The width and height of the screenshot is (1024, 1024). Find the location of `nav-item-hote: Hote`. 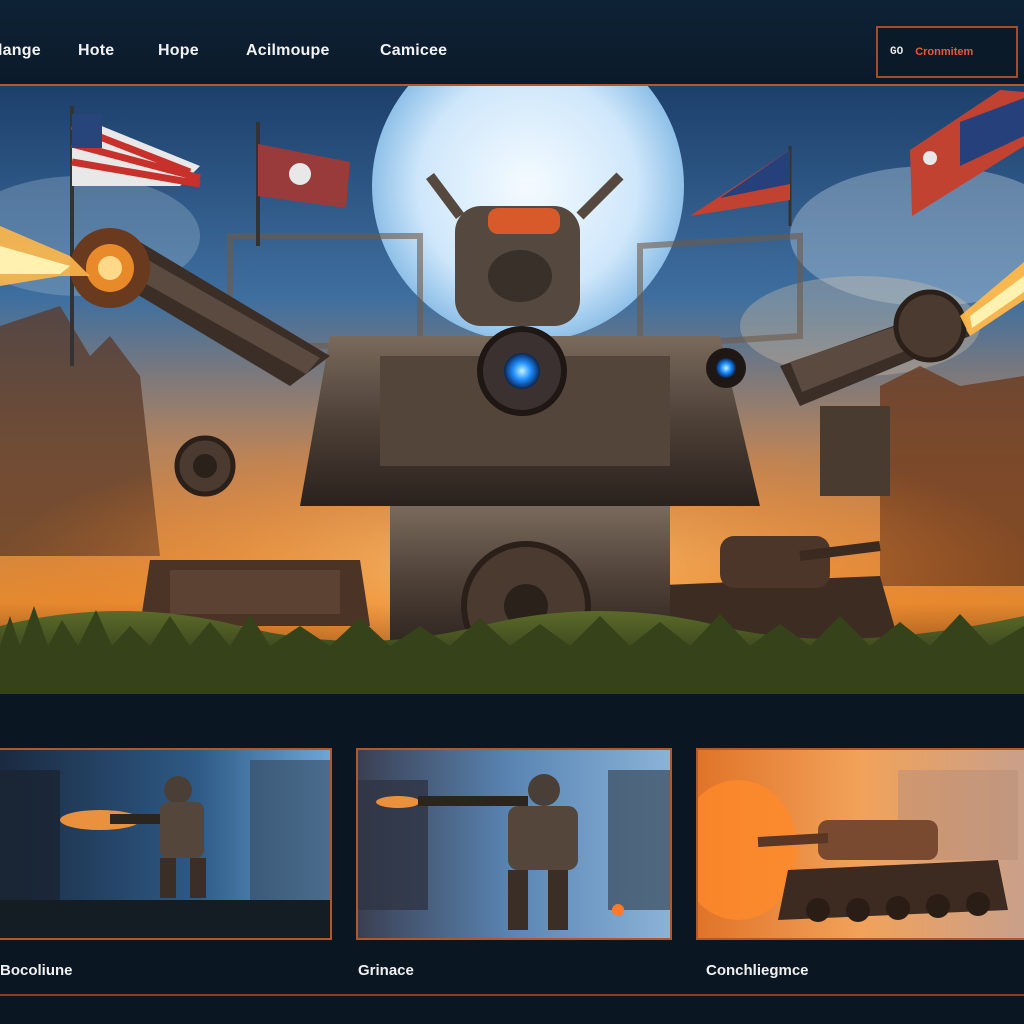

nav-item-hote: Hote is located at coordinates (96, 51).